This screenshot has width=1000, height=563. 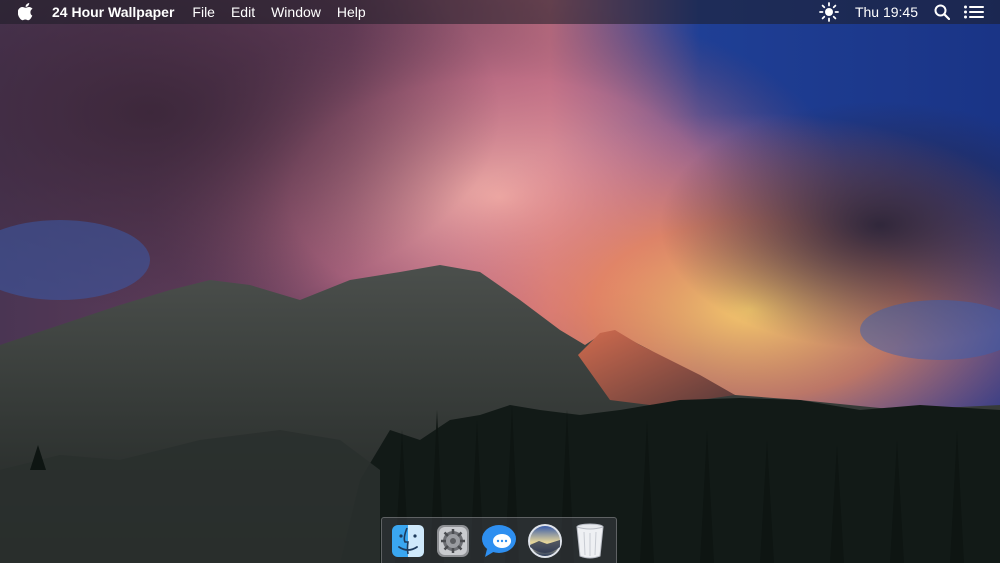 What do you see at coordinates (27, 12) in the screenshot?
I see `apple-logo-icon` at bounding box center [27, 12].